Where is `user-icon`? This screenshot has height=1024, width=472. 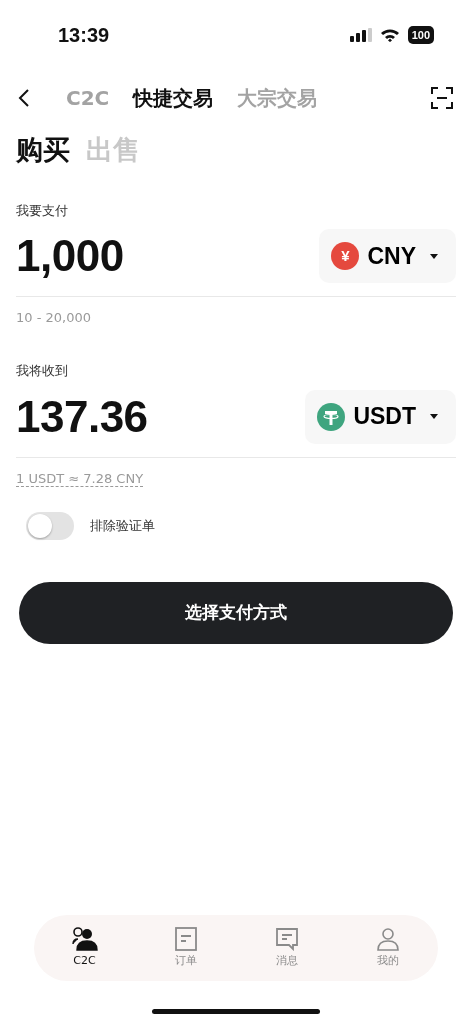 user-icon is located at coordinates (387, 938).